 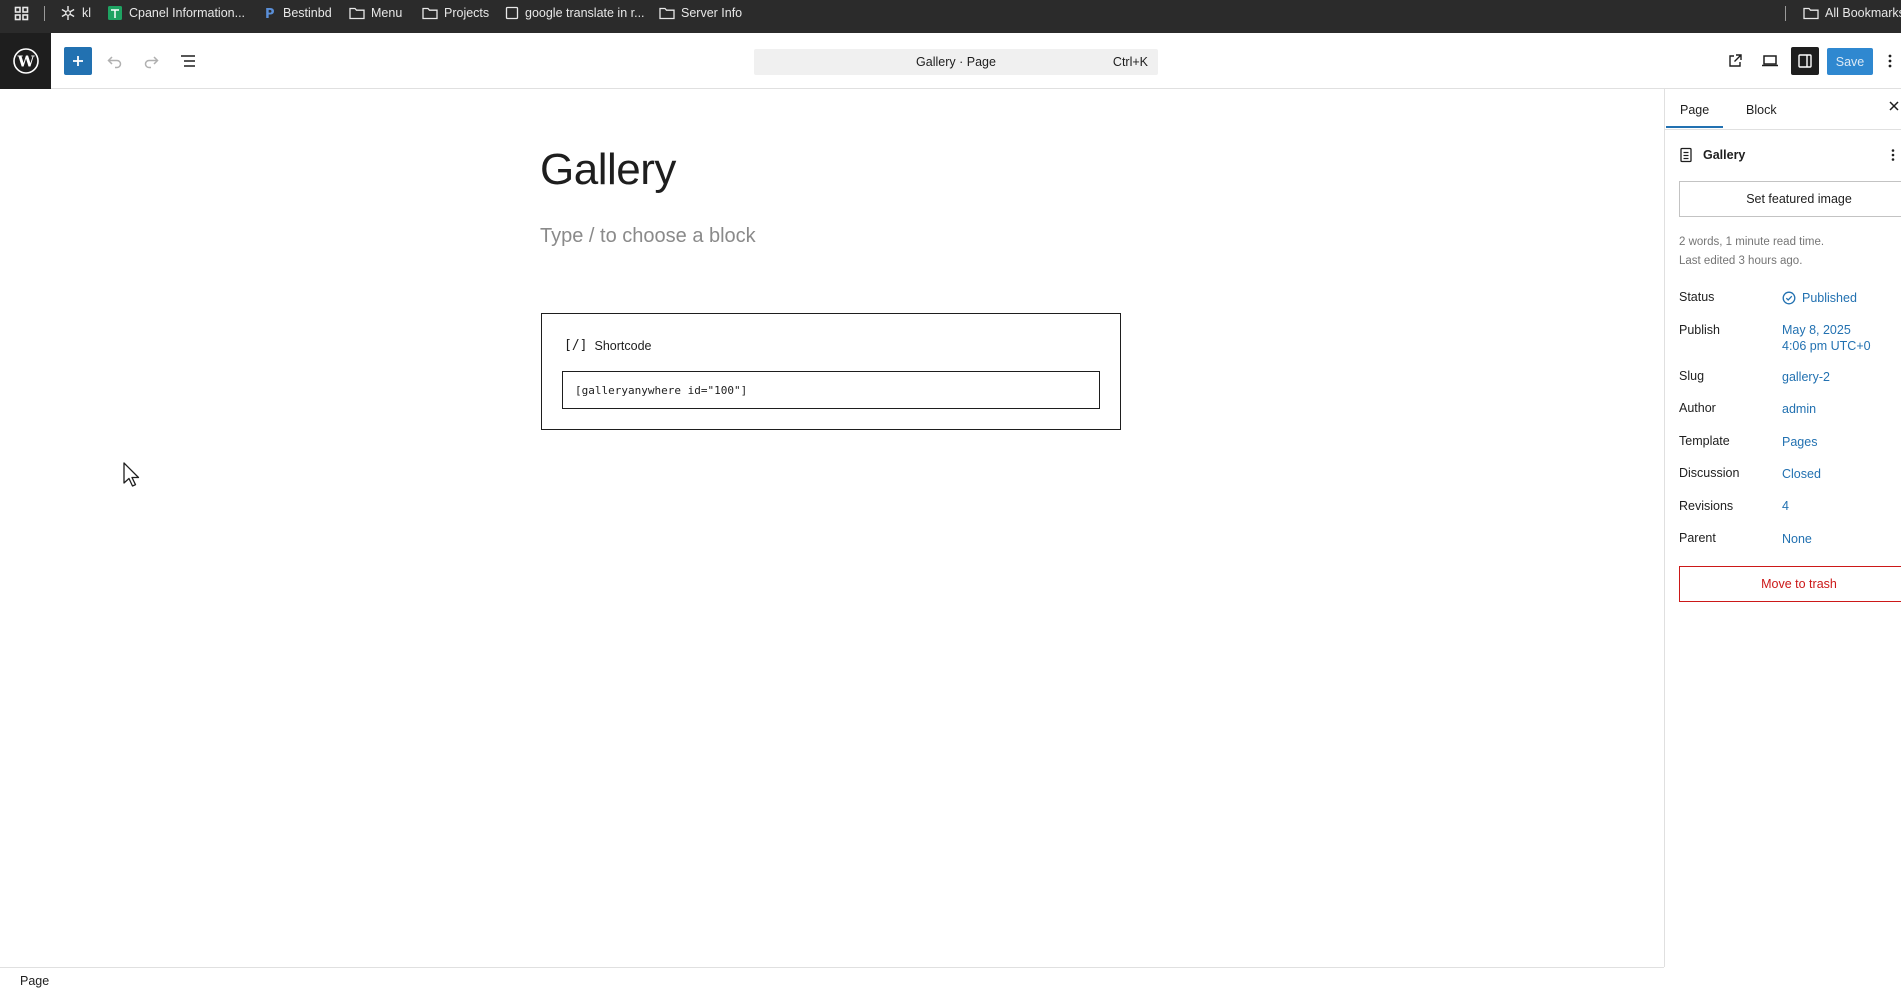 I want to click on document-overview-button, so click(x=188, y=61).